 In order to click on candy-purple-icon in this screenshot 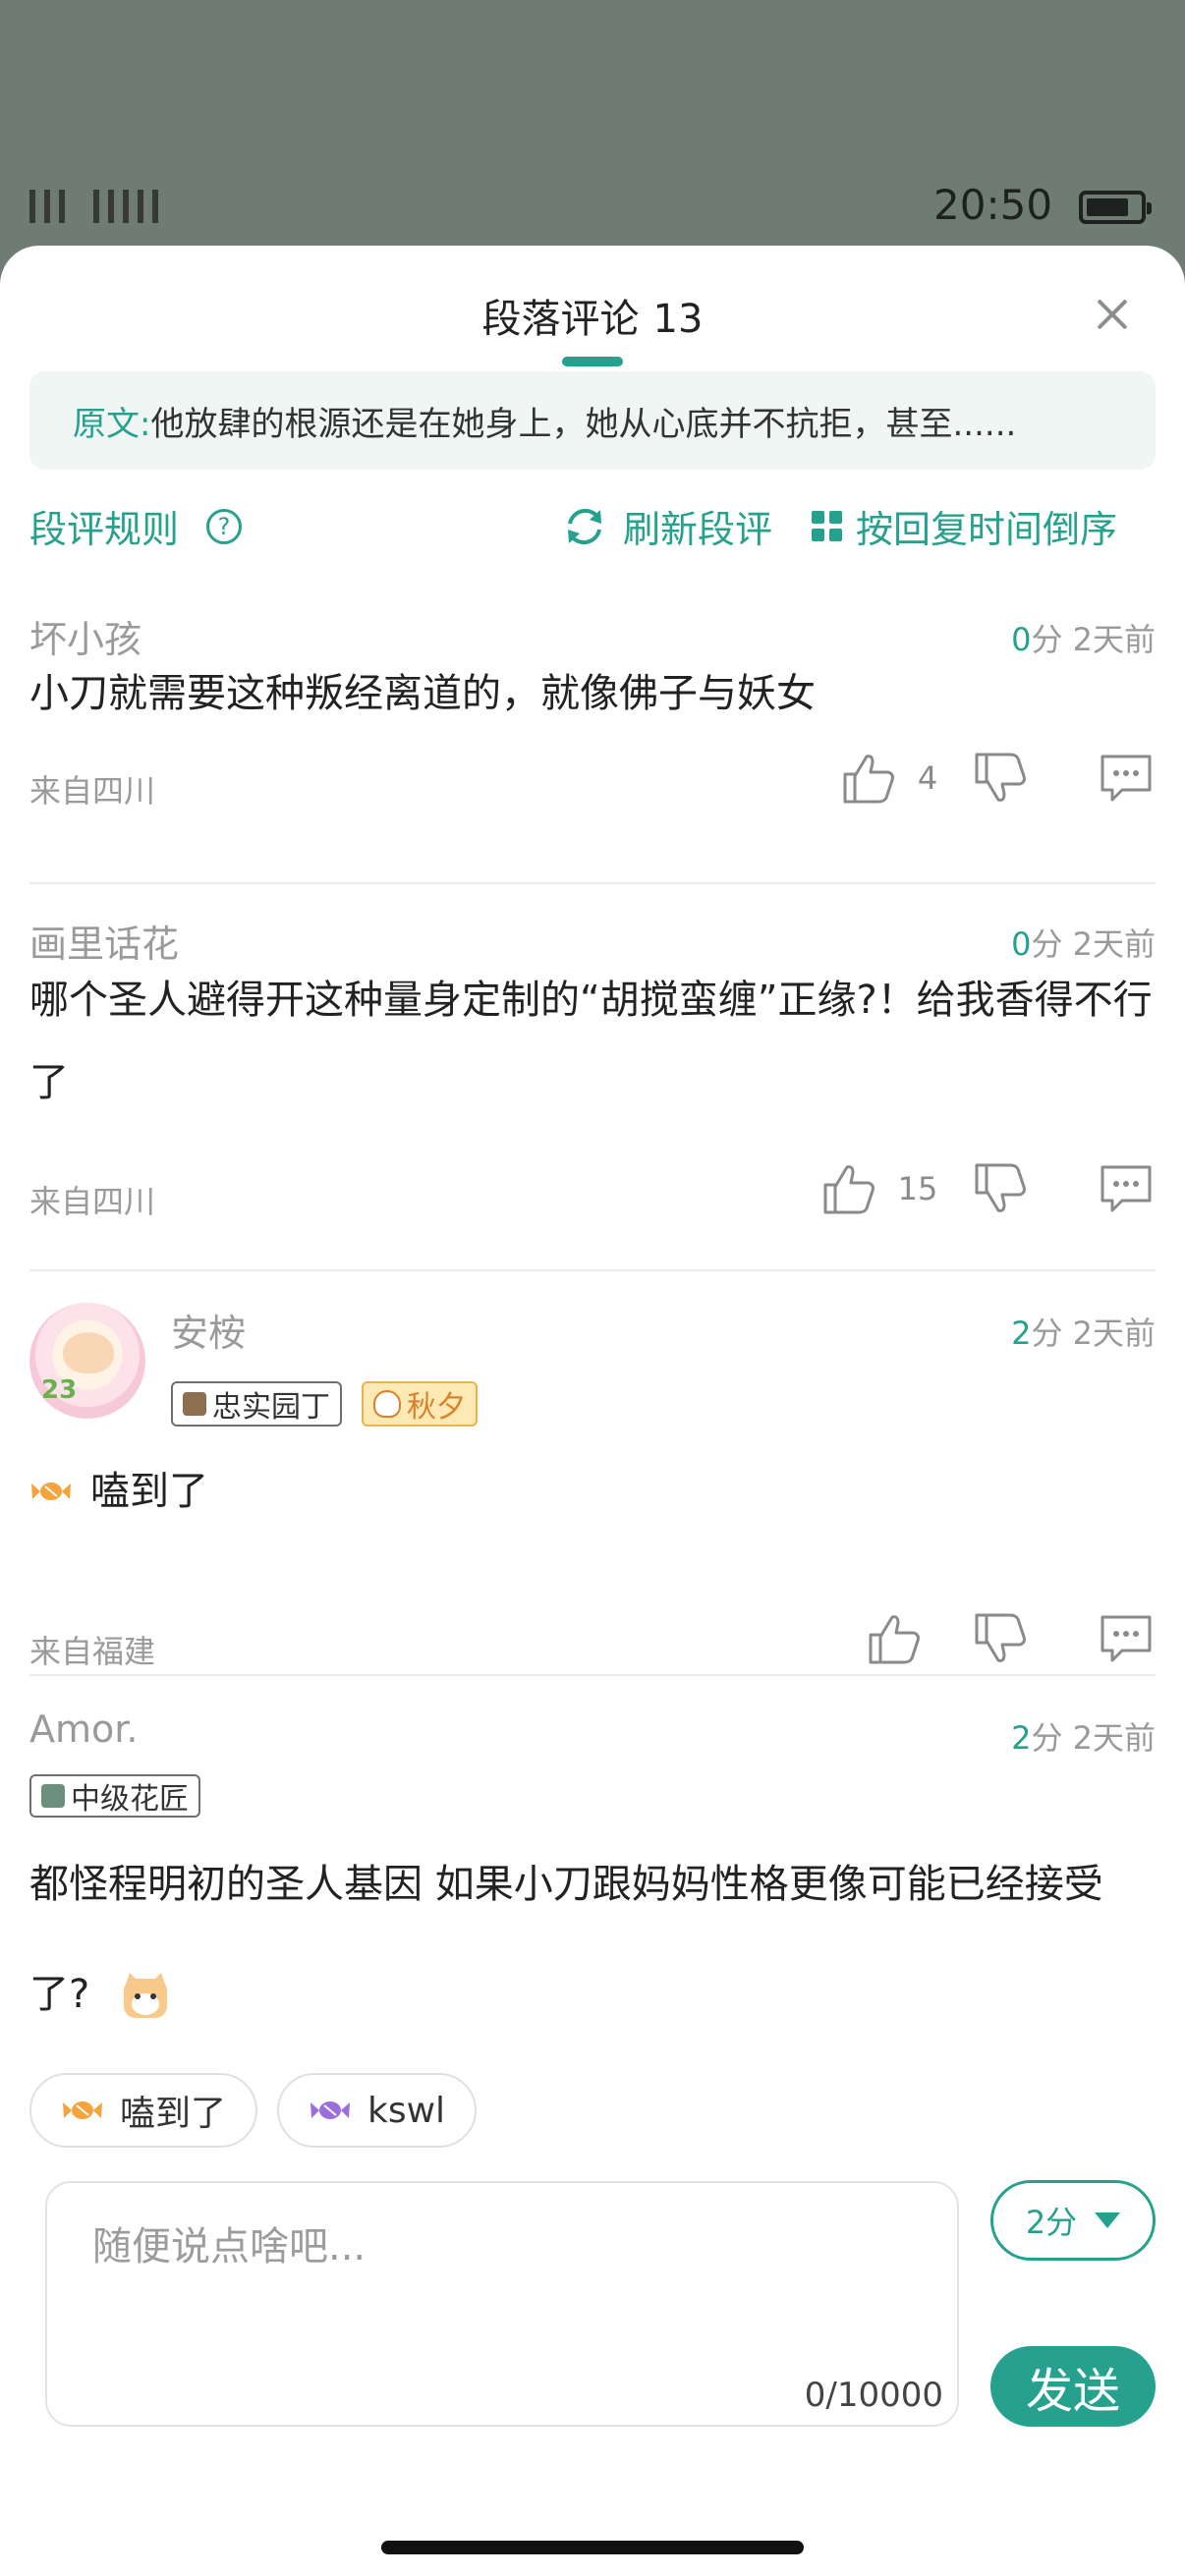, I will do `click(330, 2110)`.